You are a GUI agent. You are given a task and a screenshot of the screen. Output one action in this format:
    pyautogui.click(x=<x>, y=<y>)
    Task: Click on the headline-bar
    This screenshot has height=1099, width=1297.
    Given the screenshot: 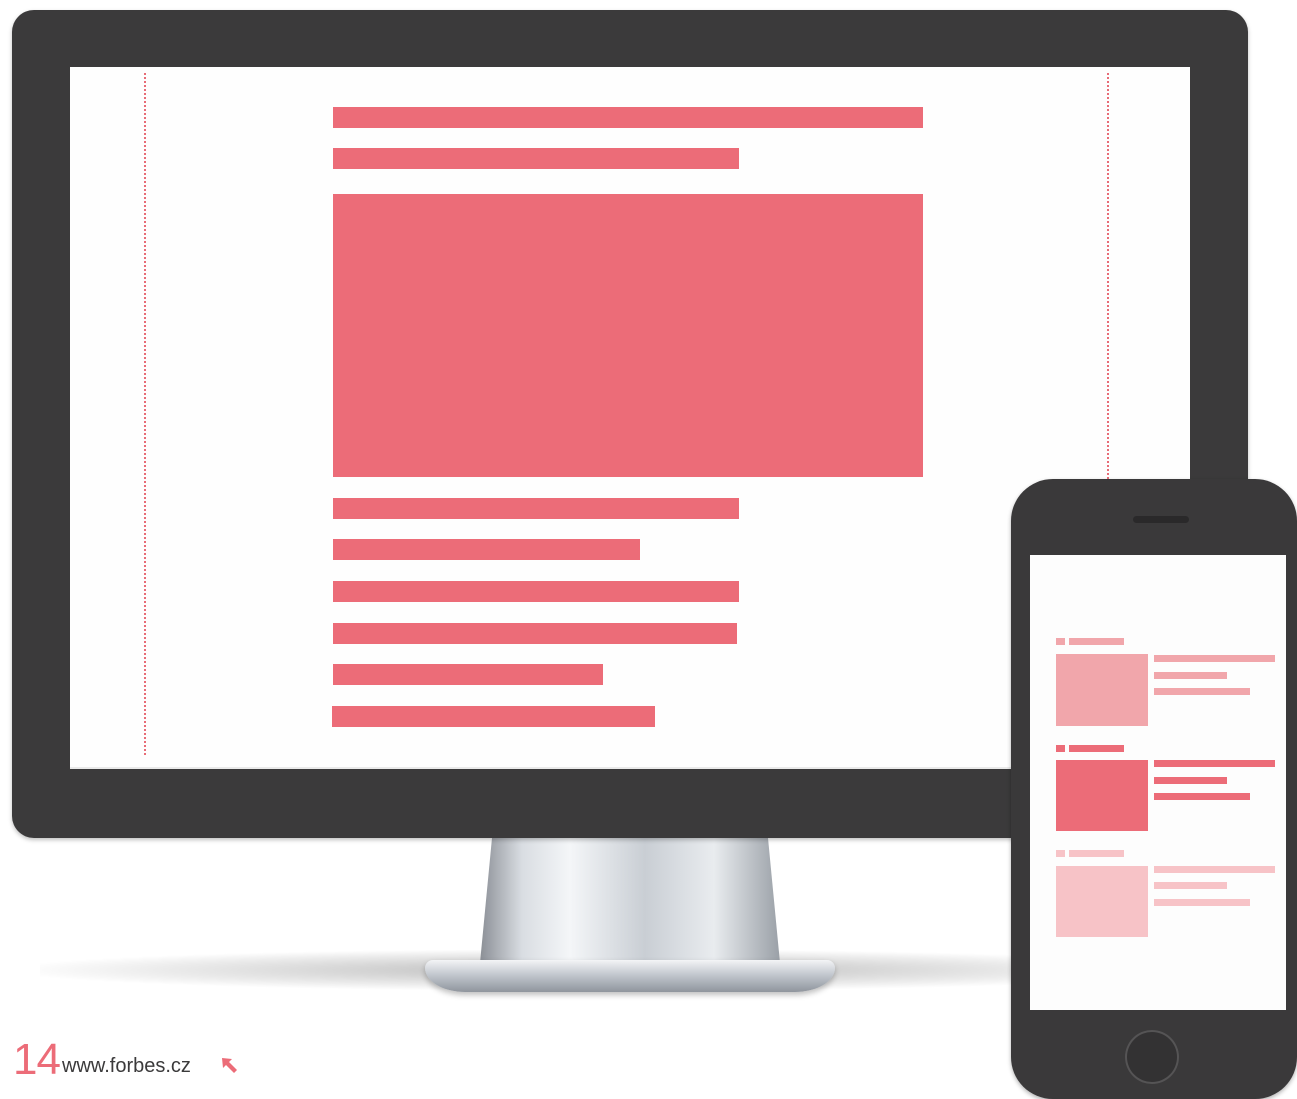 What is the action you would take?
    pyautogui.click(x=628, y=117)
    